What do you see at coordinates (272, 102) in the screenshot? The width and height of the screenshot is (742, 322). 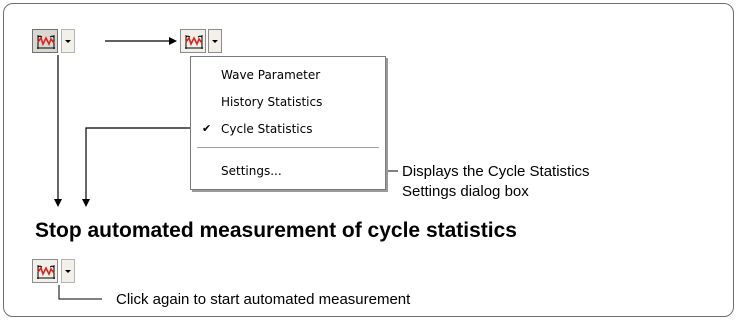 I see `menu-item-label: History Statistics` at bounding box center [272, 102].